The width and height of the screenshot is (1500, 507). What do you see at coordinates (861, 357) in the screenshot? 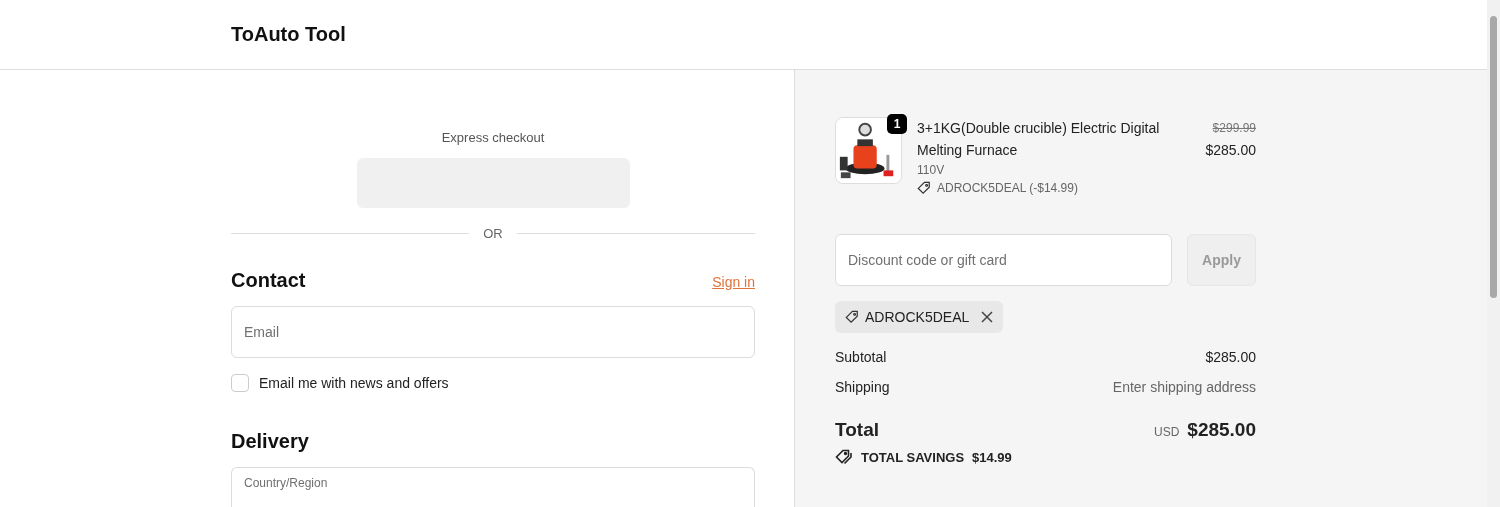
I see `summary-label: Subtotal` at bounding box center [861, 357].